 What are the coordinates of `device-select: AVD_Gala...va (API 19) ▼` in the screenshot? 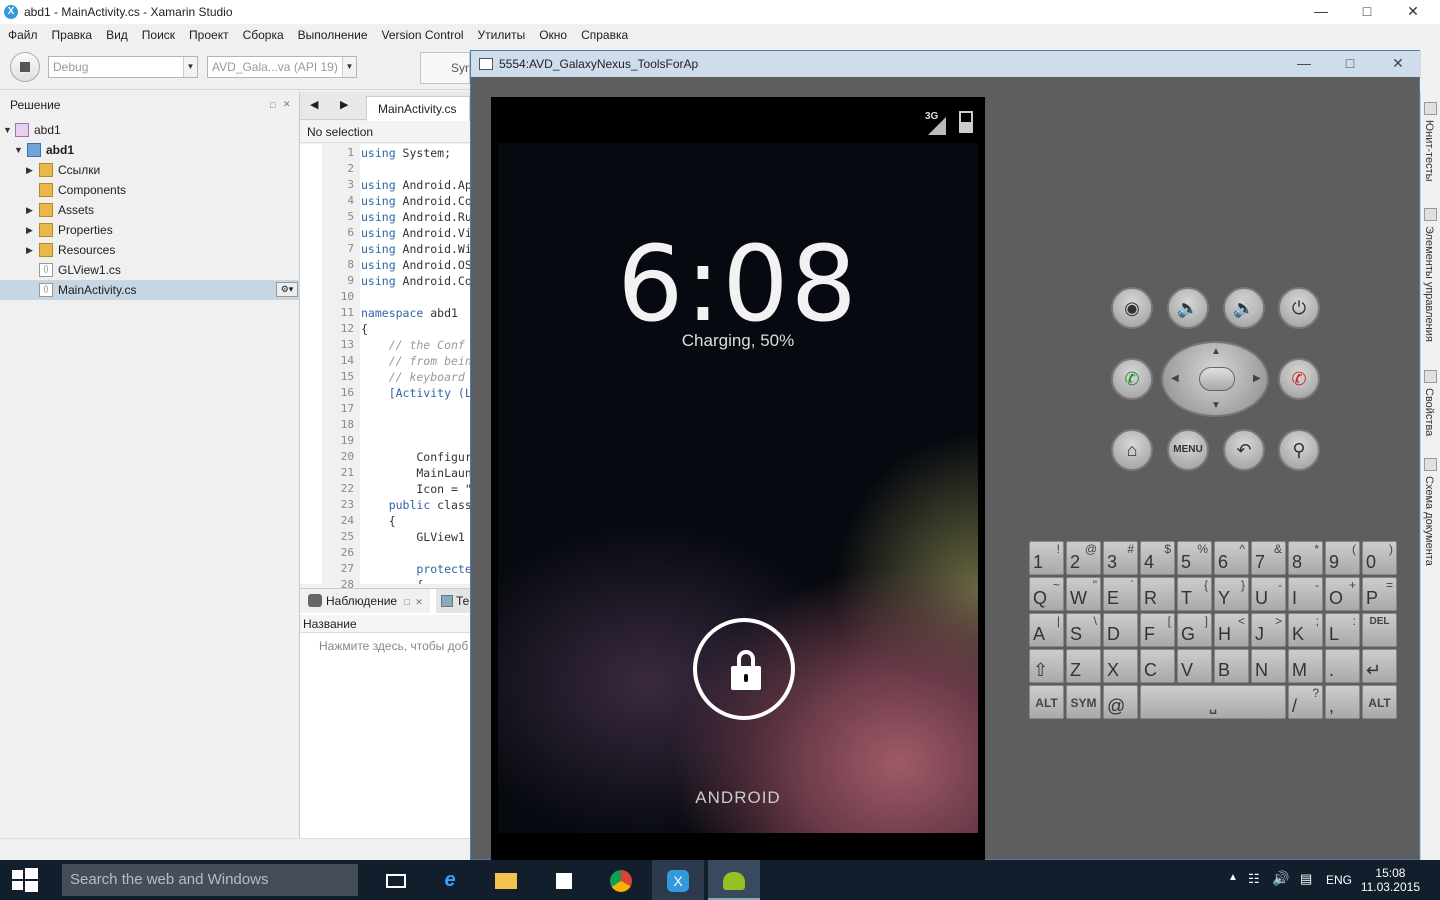 It's located at (282, 67).